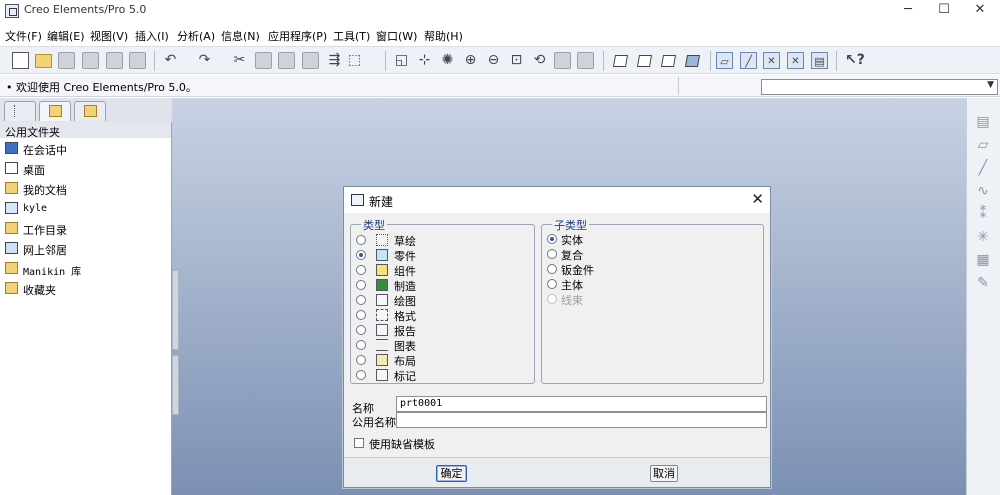 This screenshot has height=495, width=1000. What do you see at coordinates (382, 360) in the screenshot?
I see `layout-icon` at bounding box center [382, 360].